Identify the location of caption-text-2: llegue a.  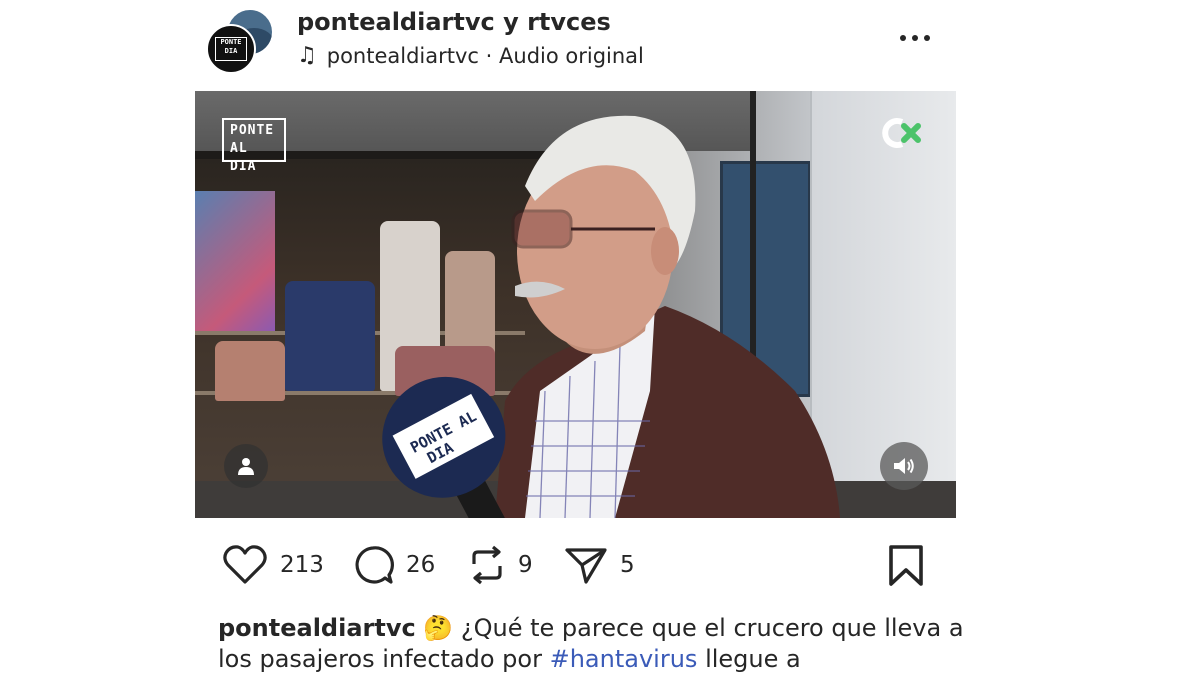
(753, 659).